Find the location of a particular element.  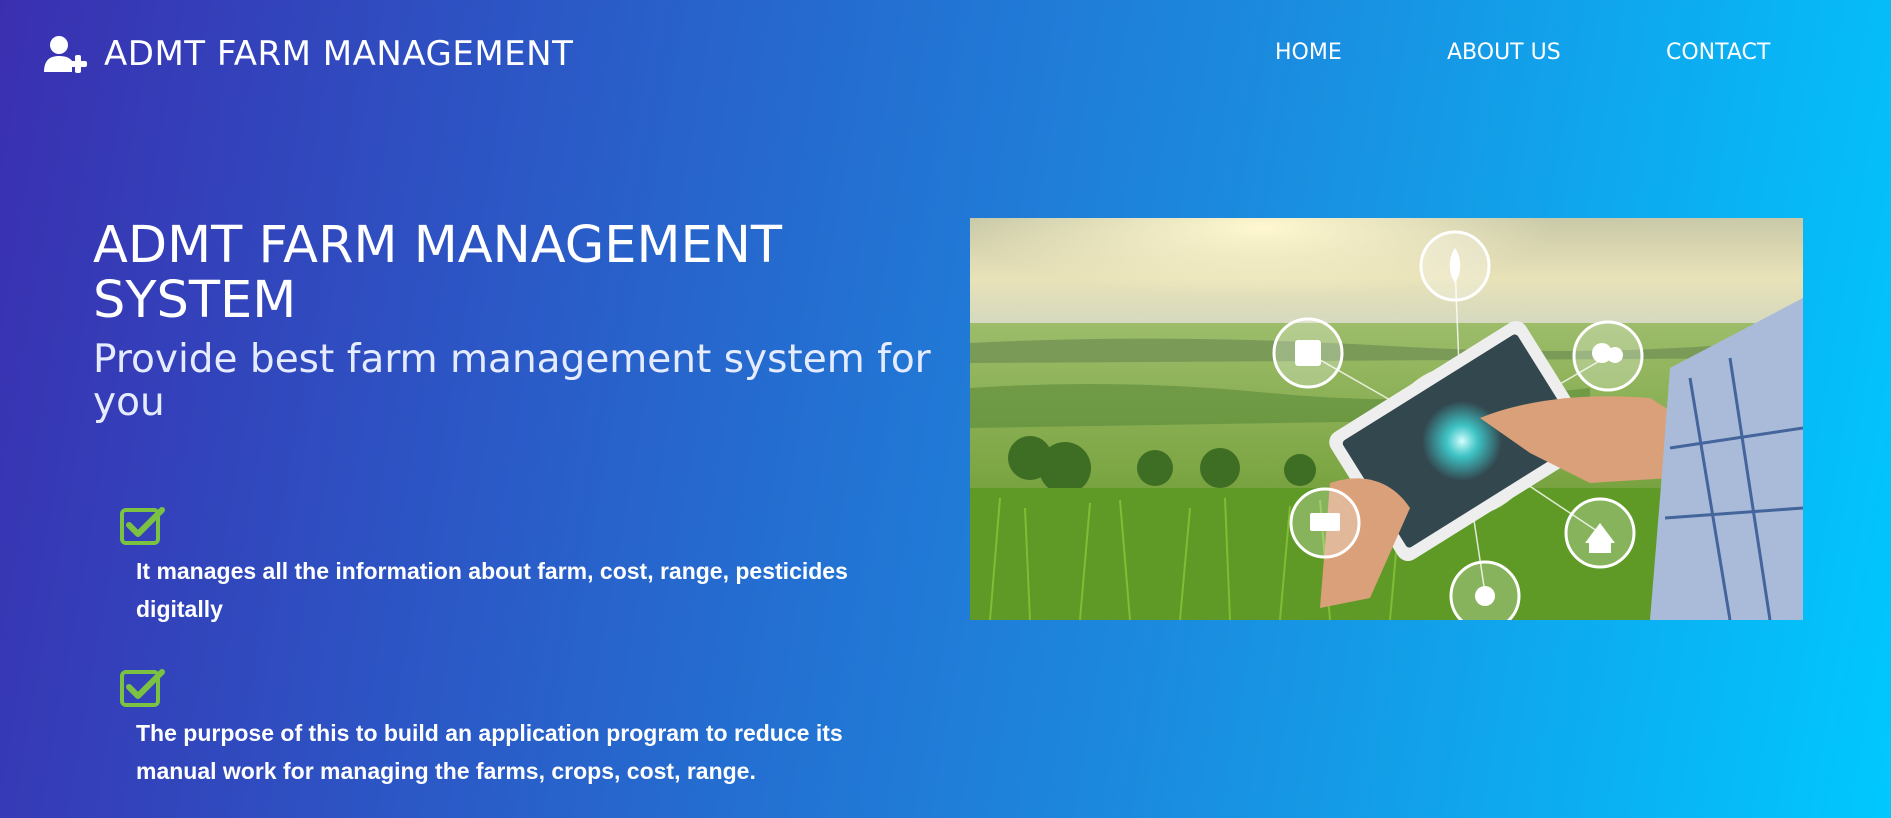

main-nav: HOME ABOUT US CONTACT is located at coordinates (945, 55).